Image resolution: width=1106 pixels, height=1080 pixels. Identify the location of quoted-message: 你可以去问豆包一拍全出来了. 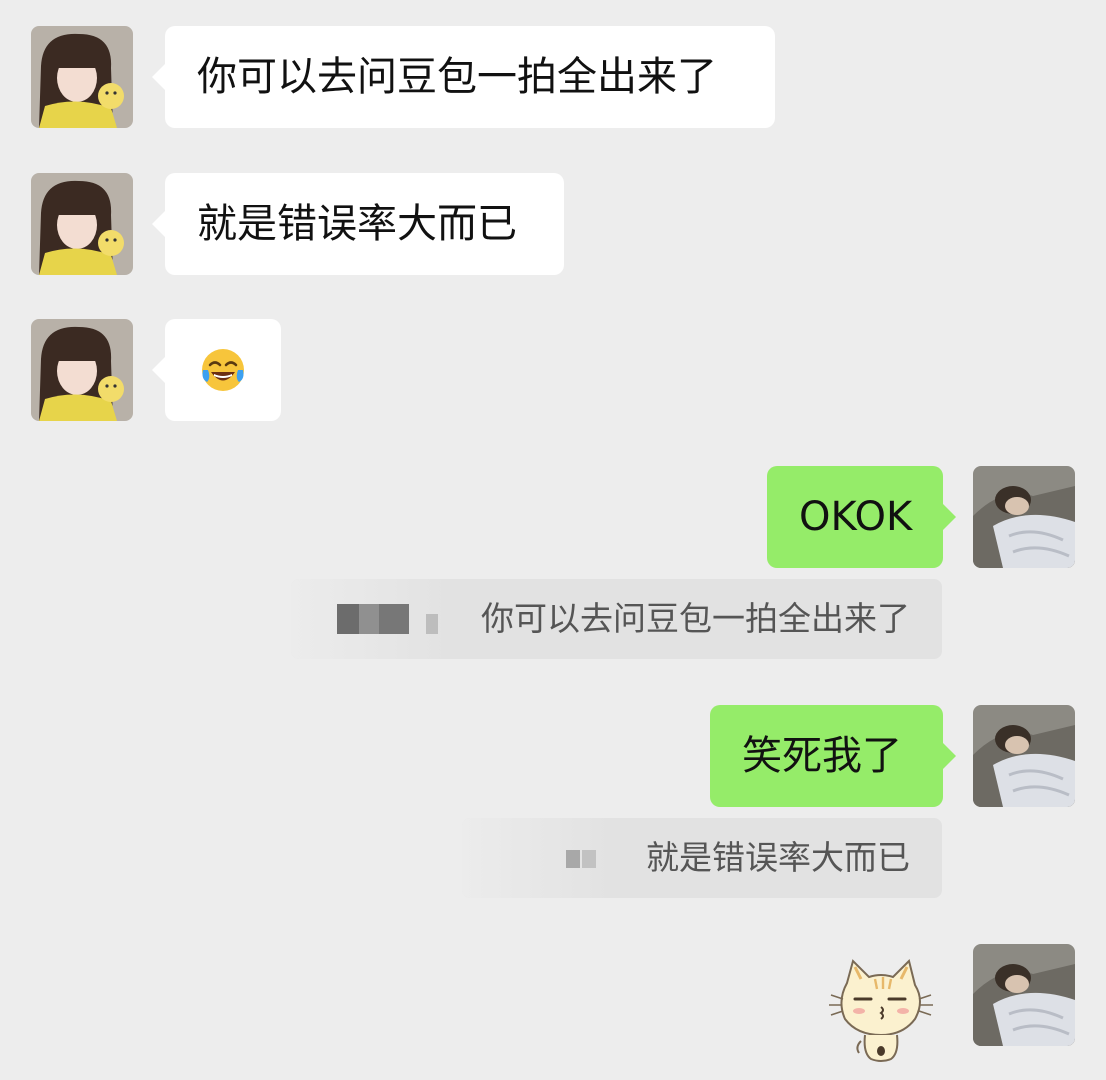
(616, 619).